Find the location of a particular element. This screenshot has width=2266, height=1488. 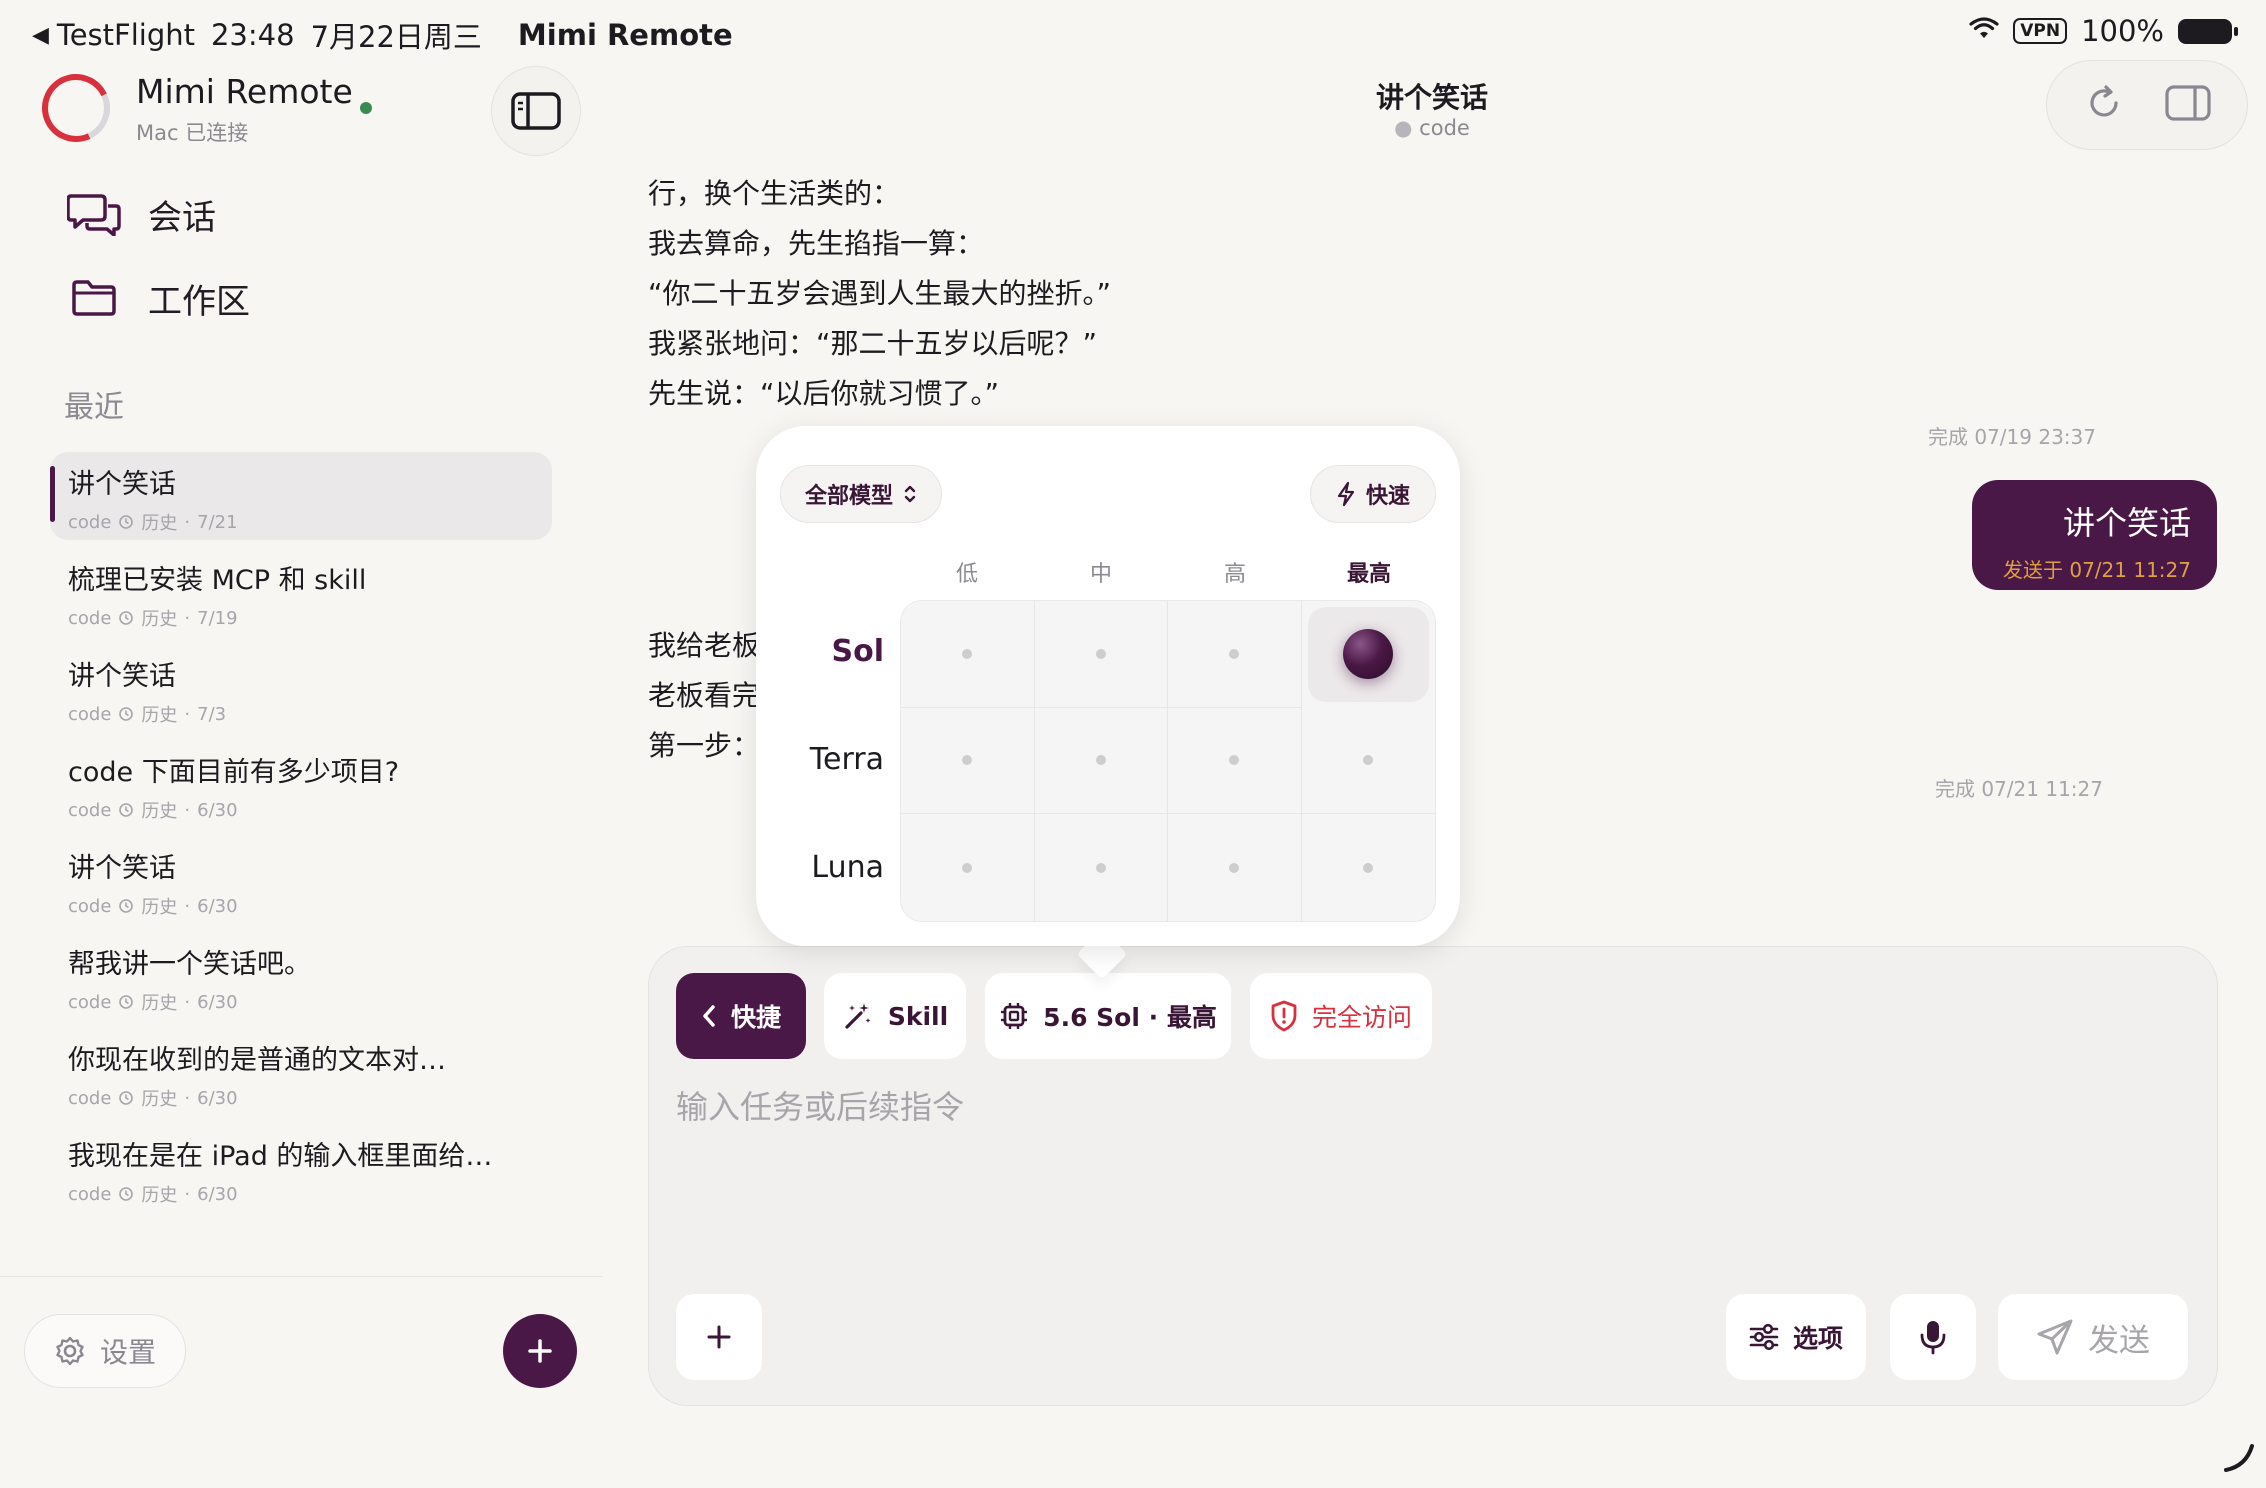

inspector-panel-button is located at coordinates (2187, 105).